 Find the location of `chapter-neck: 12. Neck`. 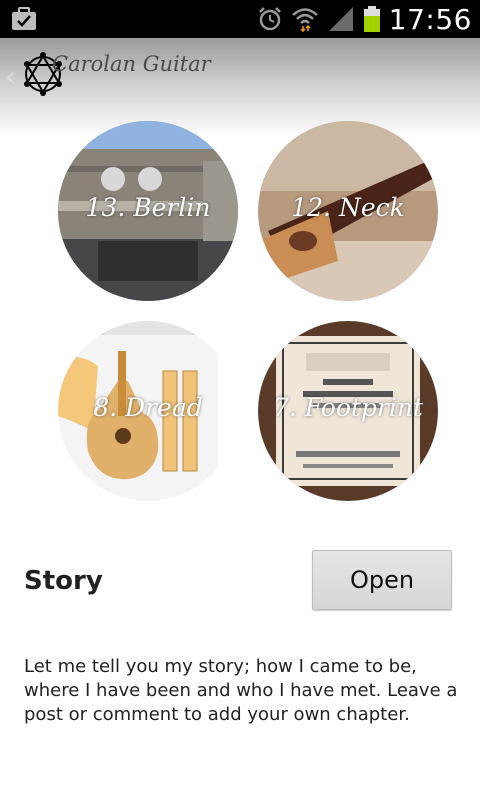

chapter-neck: 12. Neck is located at coordinates (348, 211).